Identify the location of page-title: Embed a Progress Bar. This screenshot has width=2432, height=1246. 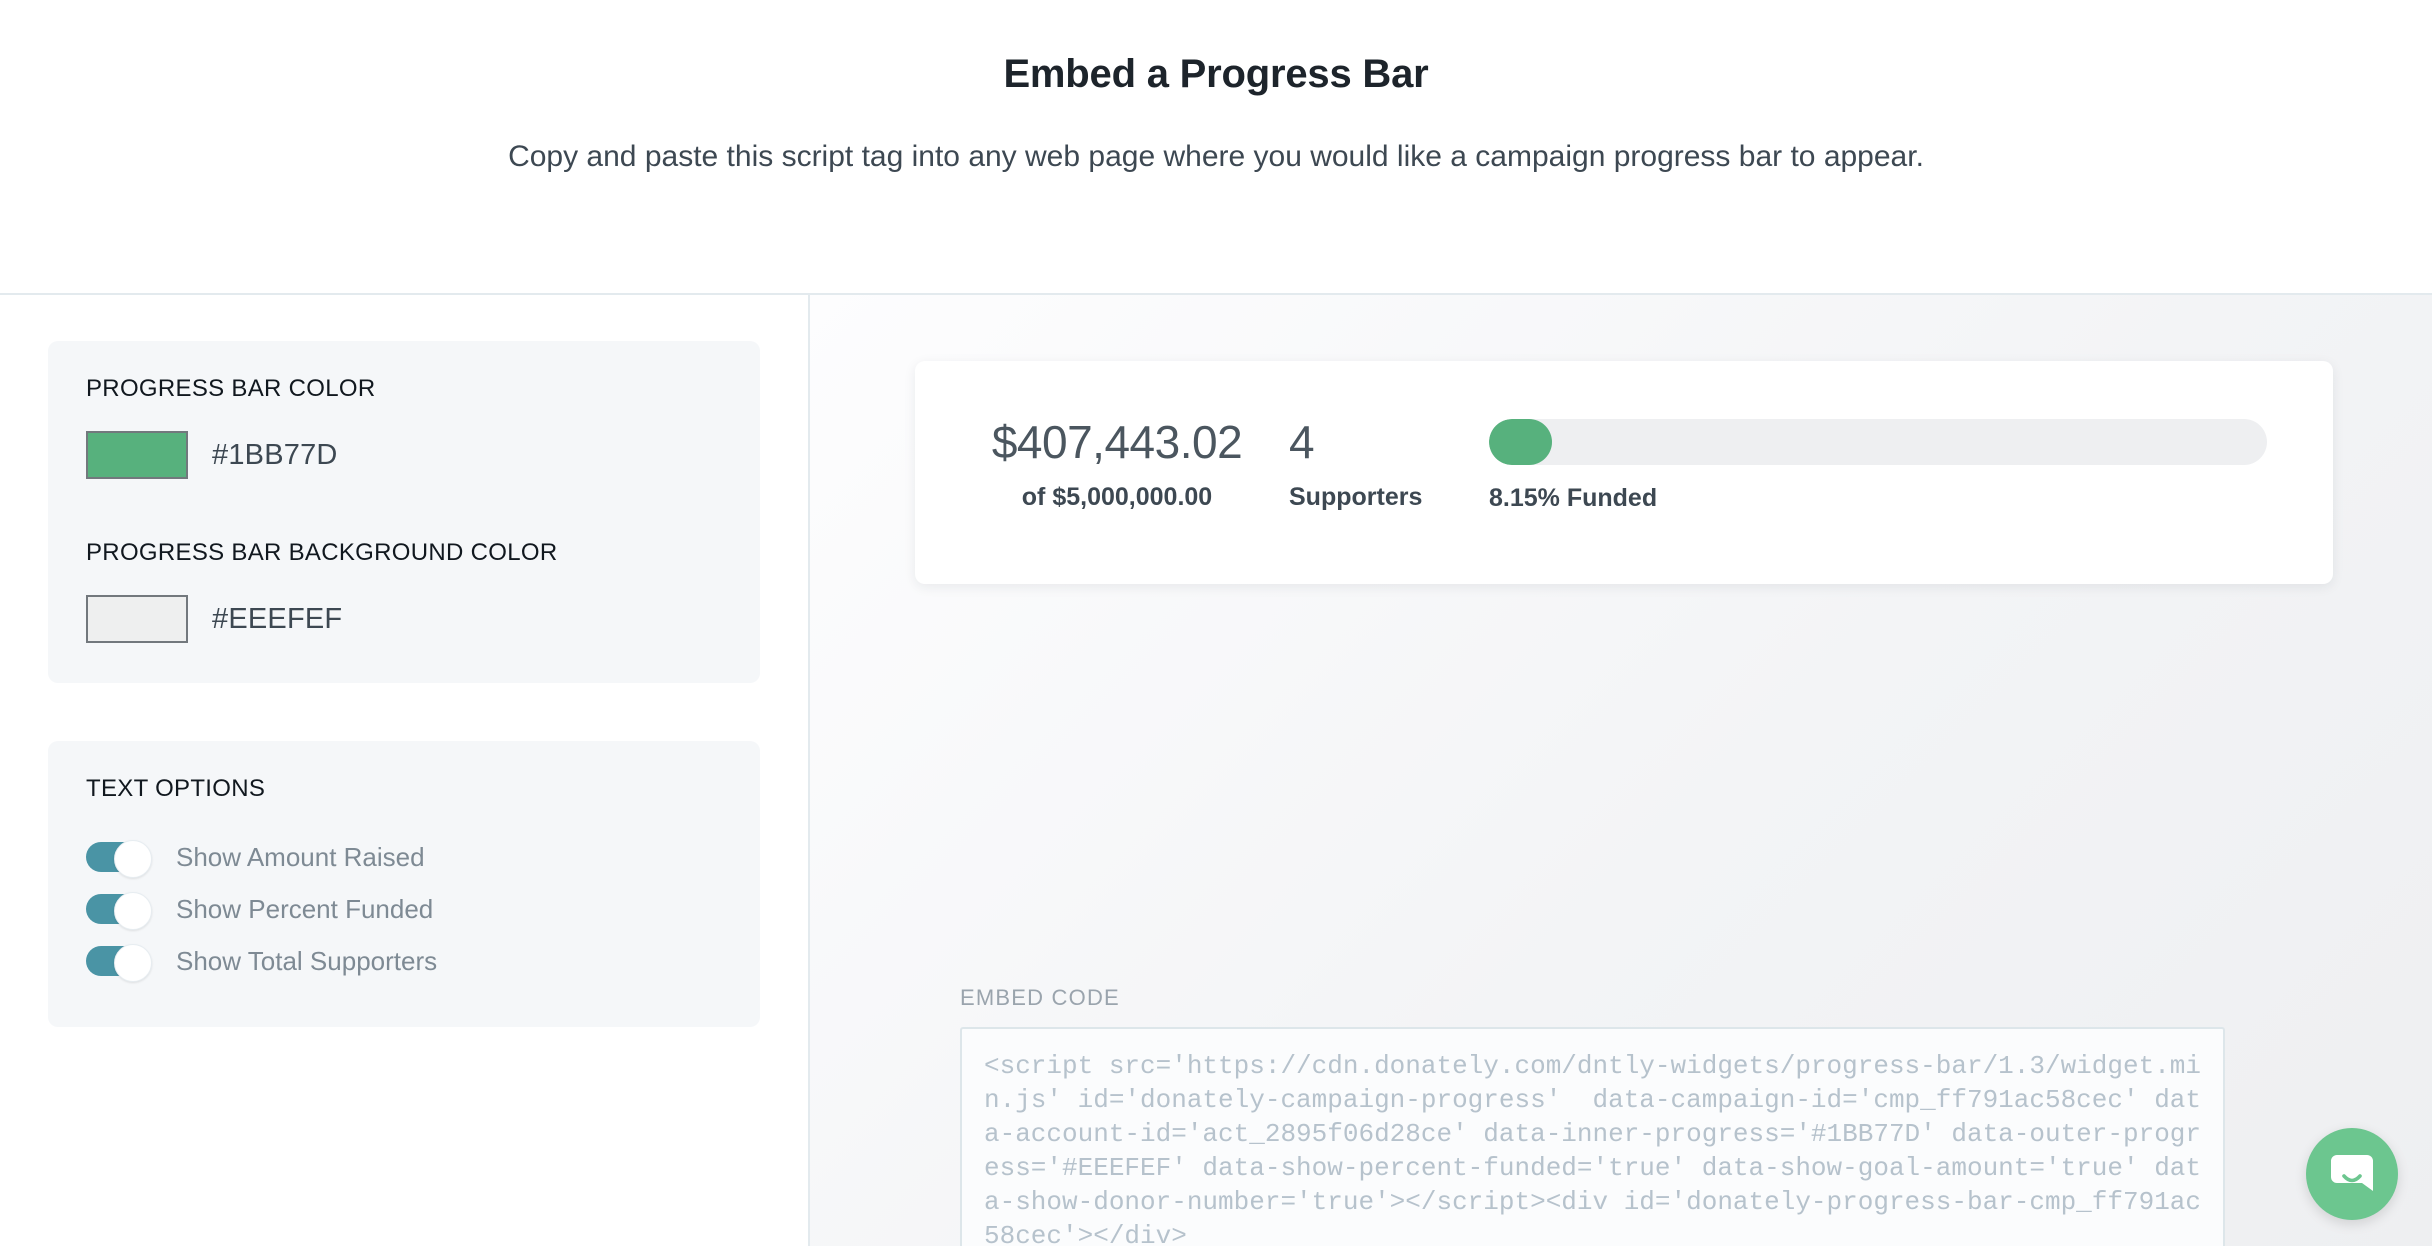
(1216, 74).